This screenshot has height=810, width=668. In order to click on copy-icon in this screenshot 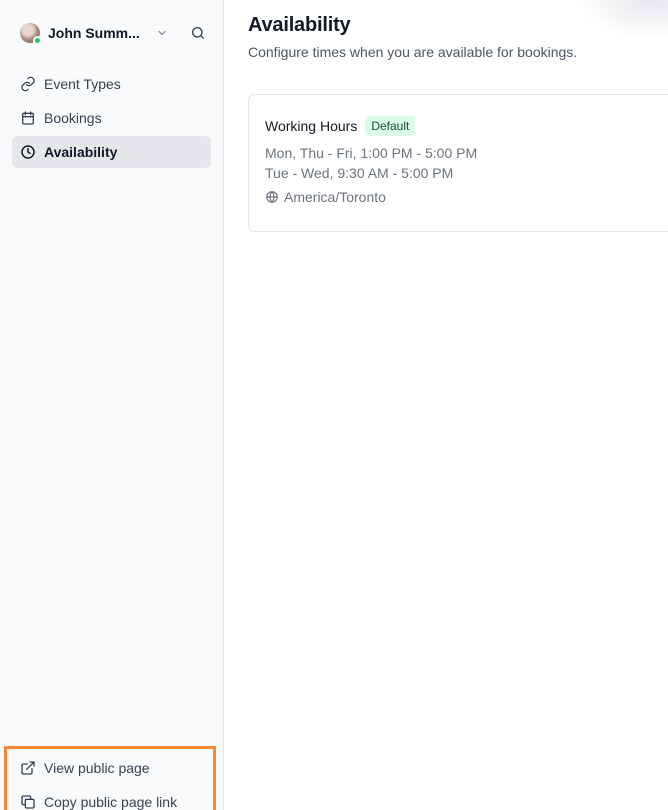, I will do `click(28, 802)`.